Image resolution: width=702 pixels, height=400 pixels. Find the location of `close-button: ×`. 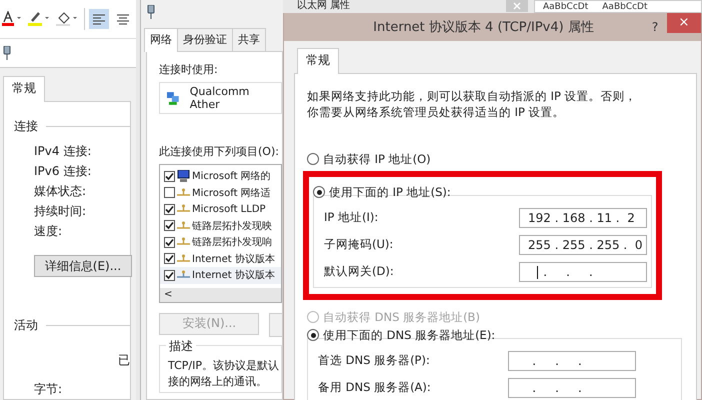

close-button: × is located at coordinates (684, 23).